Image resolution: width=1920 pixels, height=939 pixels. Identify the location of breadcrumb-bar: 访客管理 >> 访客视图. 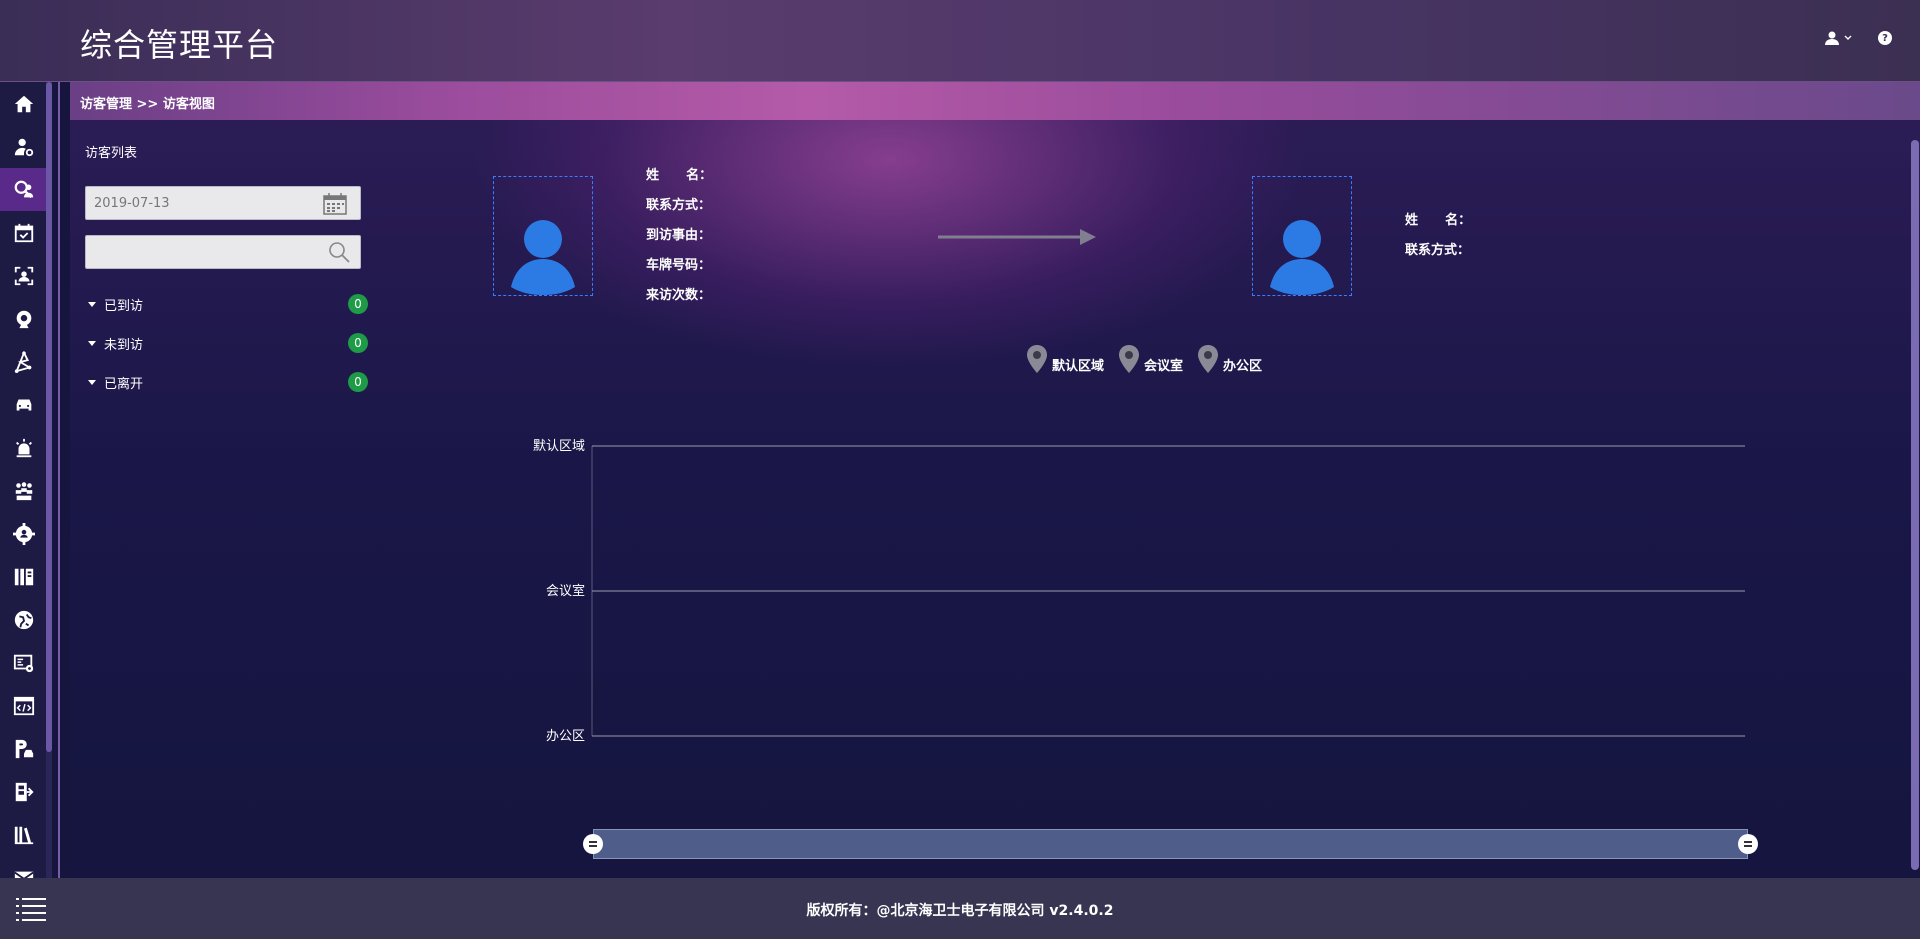
(995, 101).